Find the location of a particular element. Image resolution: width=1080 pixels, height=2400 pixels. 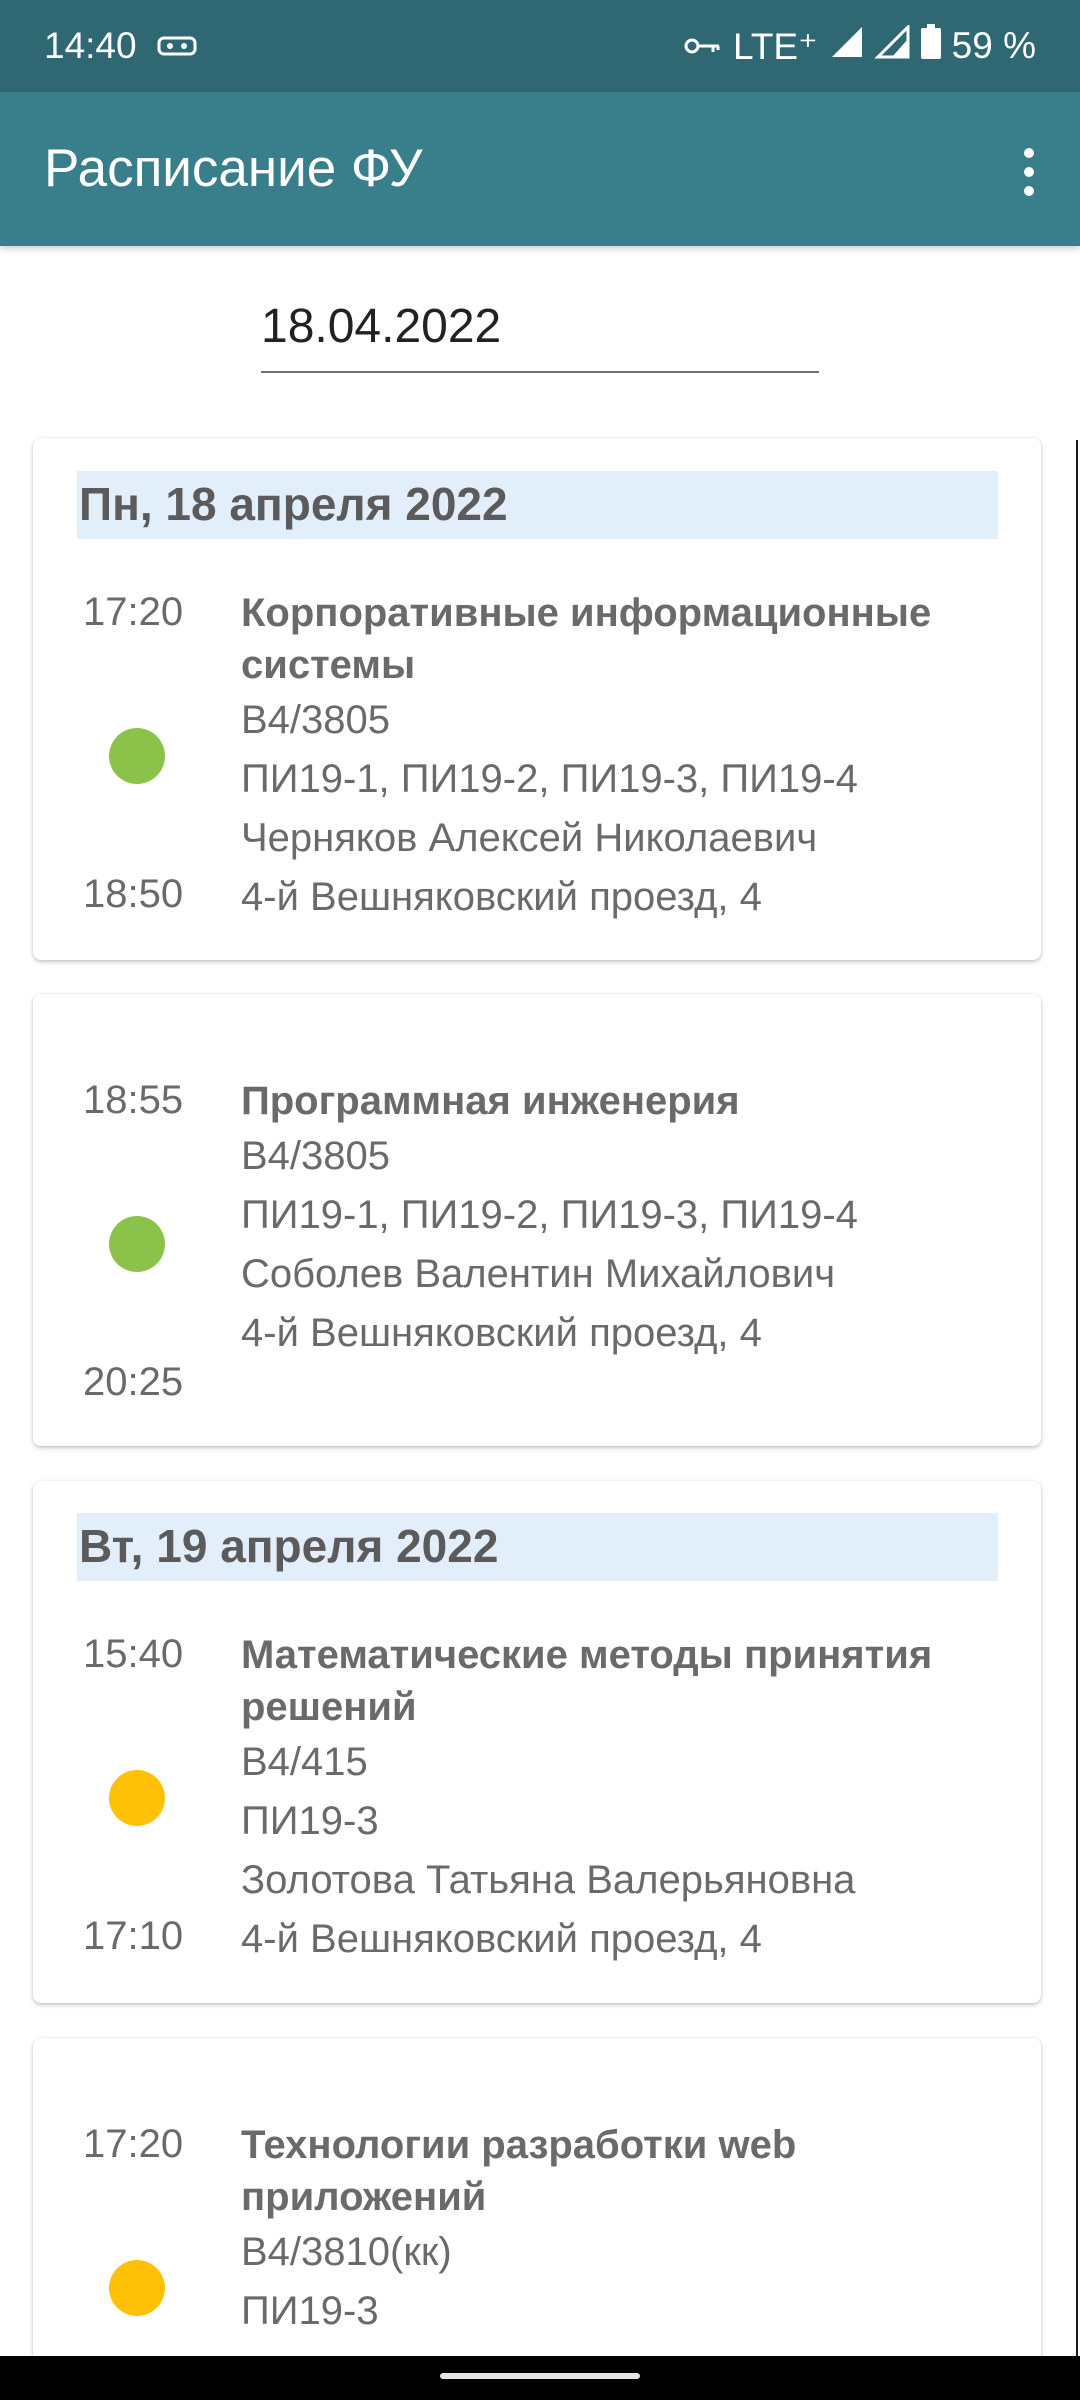

start-time: 15:40 is located at coordinates (133, 1654).